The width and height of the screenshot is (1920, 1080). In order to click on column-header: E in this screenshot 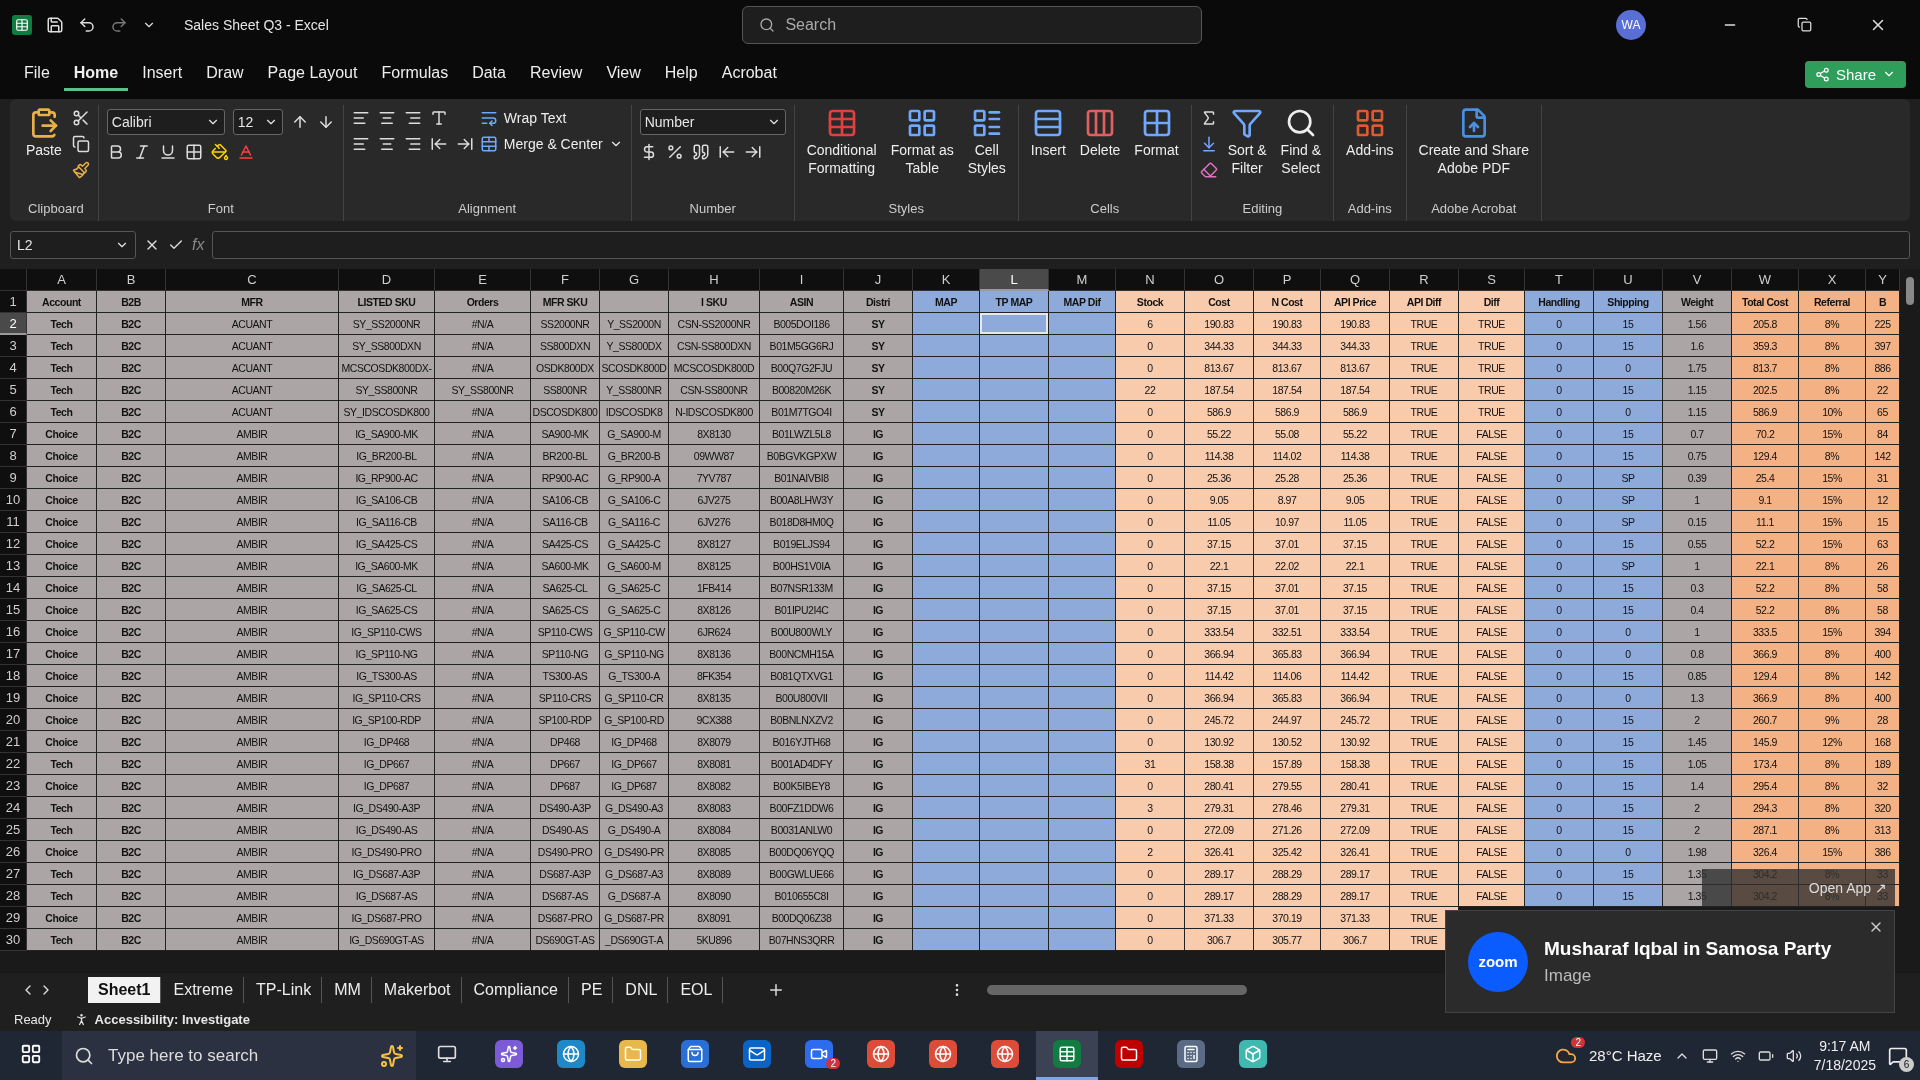, I will do `click(483, 280)`.